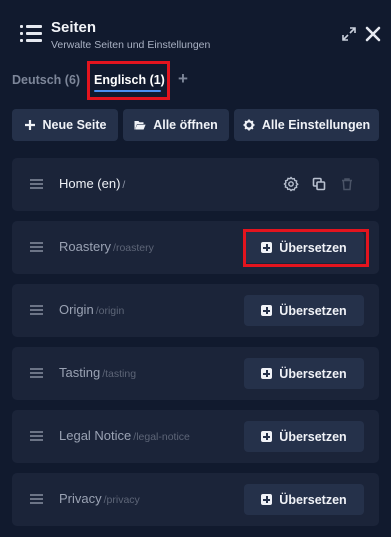 The height and width of the screenshot is (537, 391). What do you see at coordinates (183, 79) in the screenshot?
I see `add-language-button: +` at bounding box center [183, 79].